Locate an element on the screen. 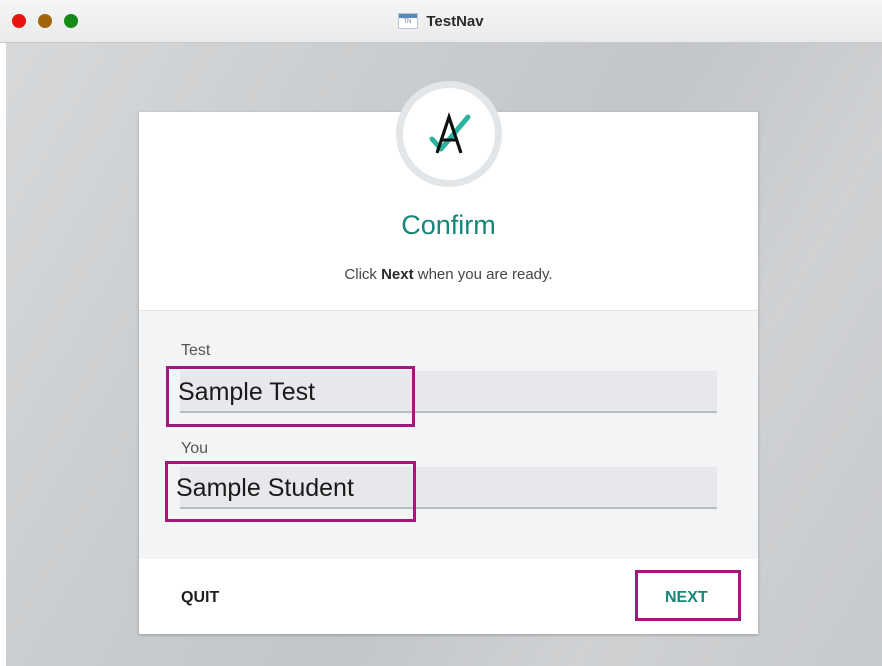 The image size is (882, 666). logo-badge-inner is located at coordinates (449, 134).